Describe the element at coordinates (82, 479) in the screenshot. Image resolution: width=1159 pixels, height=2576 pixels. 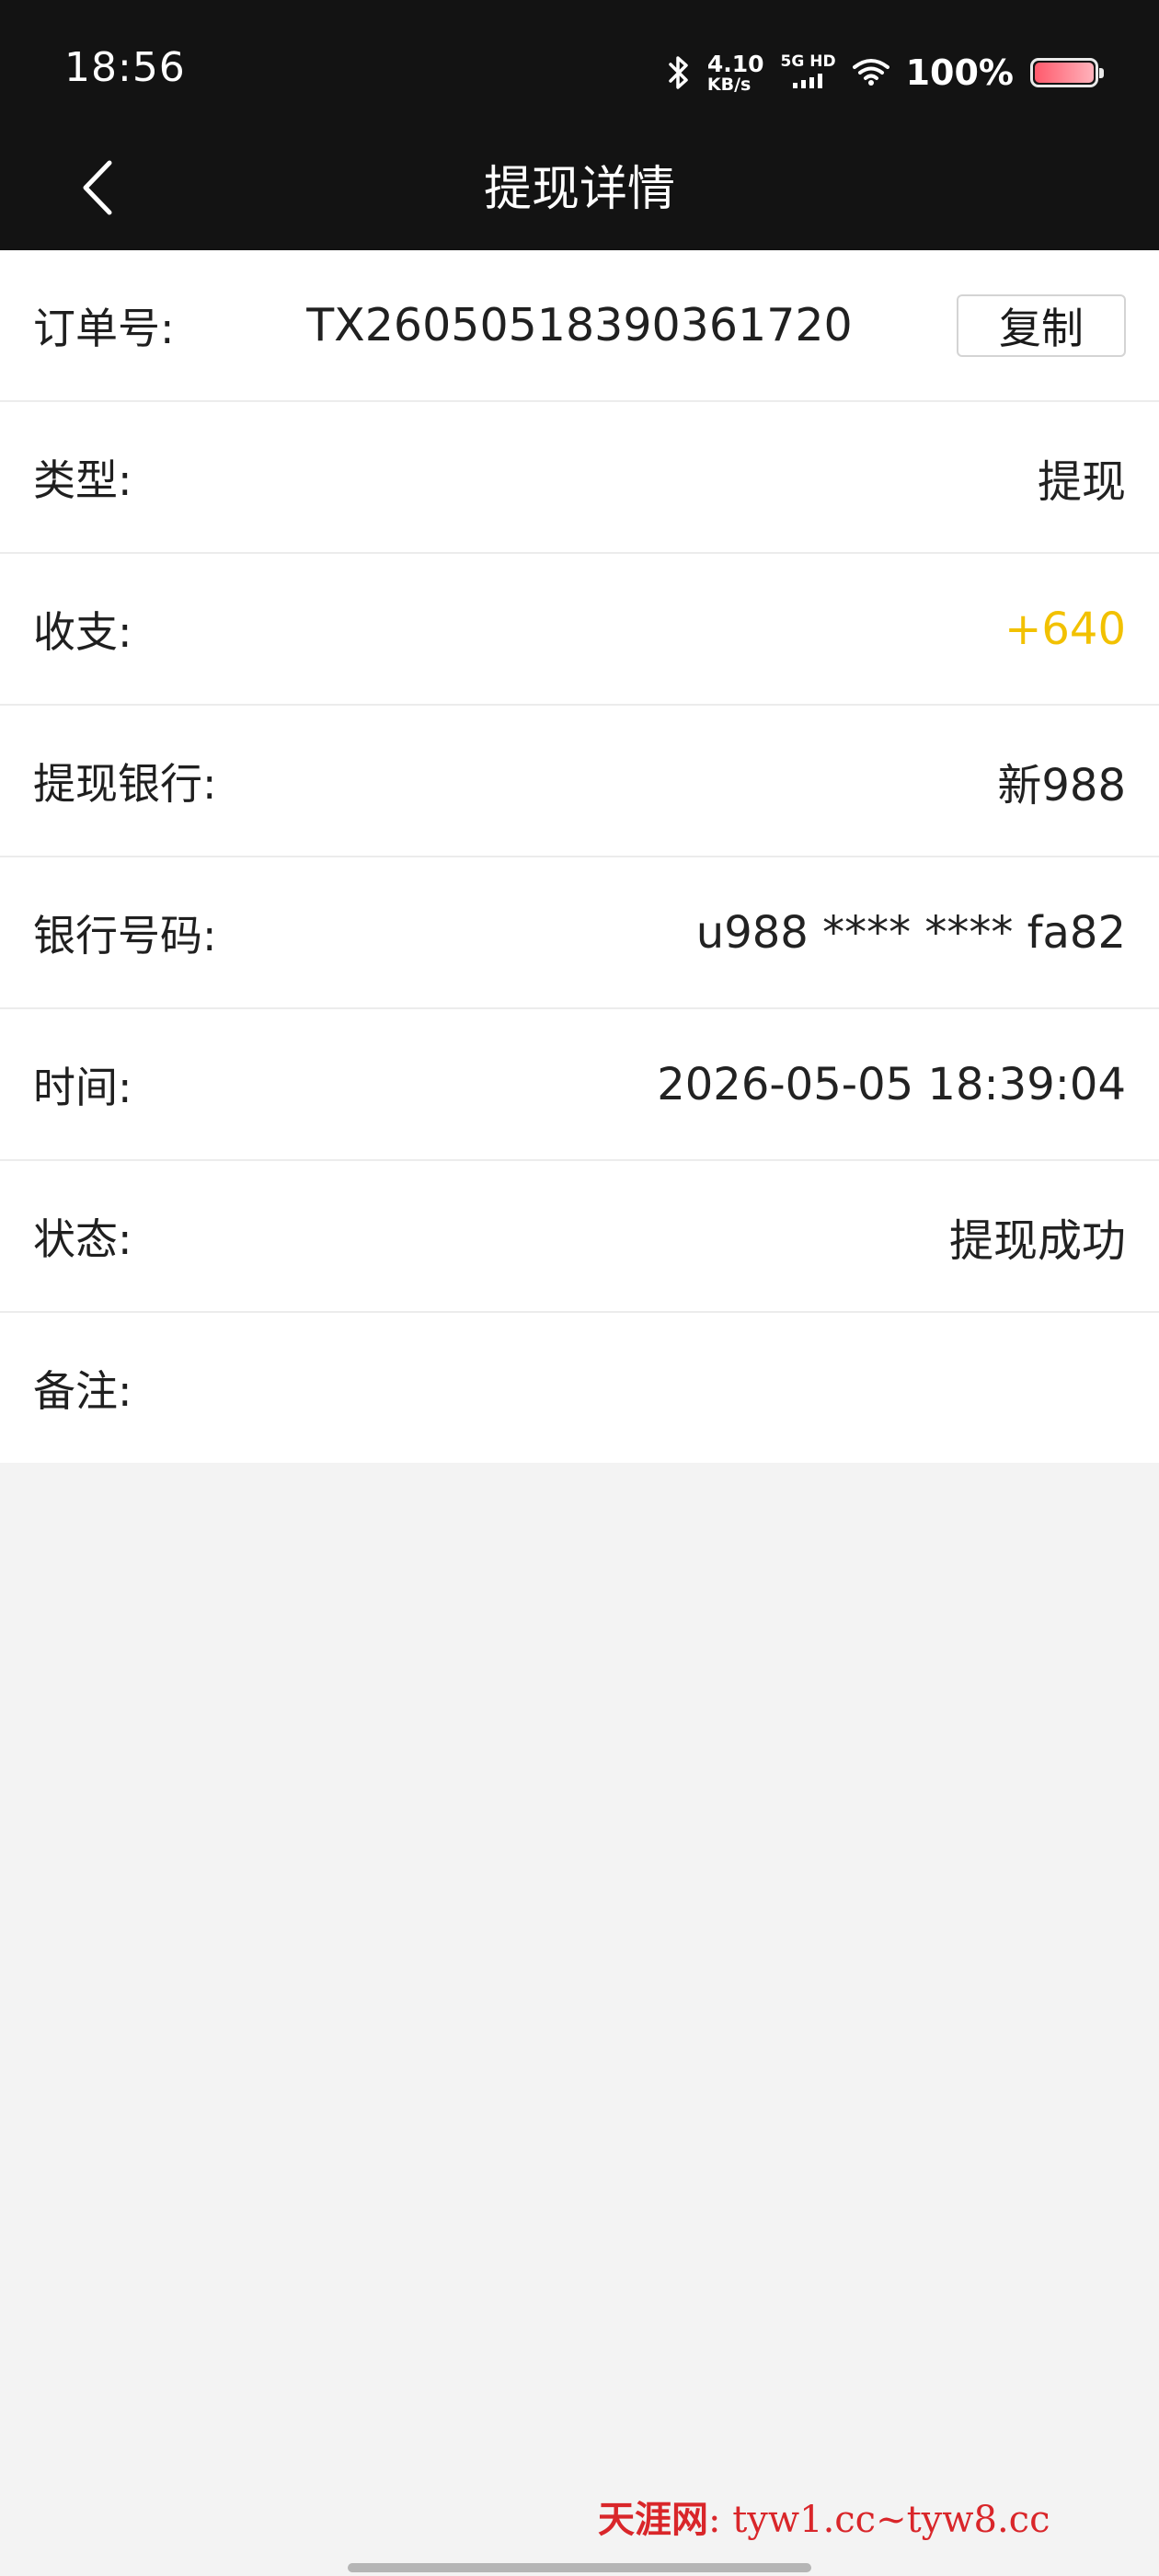
I see `type-label: 类型:` at that location.